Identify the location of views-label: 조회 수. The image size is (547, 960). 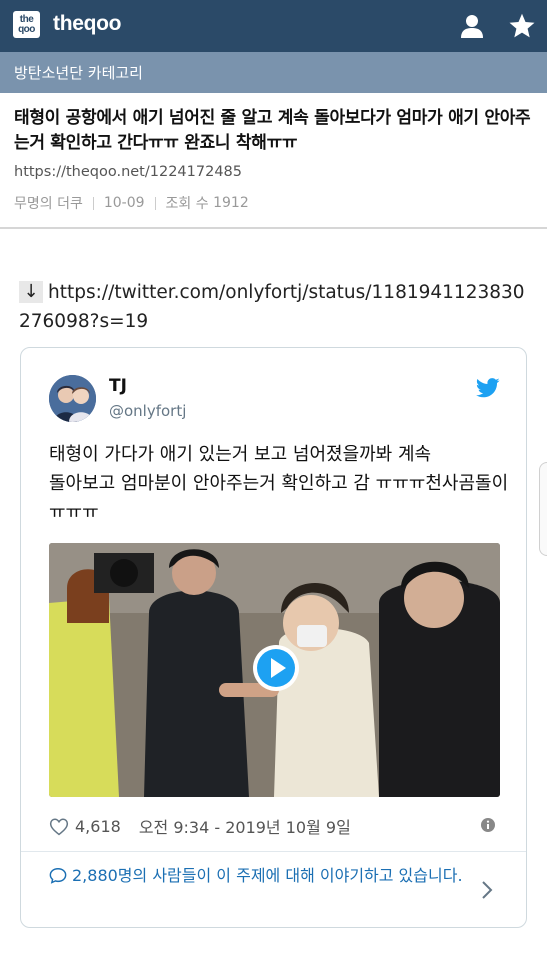
(187, 204).